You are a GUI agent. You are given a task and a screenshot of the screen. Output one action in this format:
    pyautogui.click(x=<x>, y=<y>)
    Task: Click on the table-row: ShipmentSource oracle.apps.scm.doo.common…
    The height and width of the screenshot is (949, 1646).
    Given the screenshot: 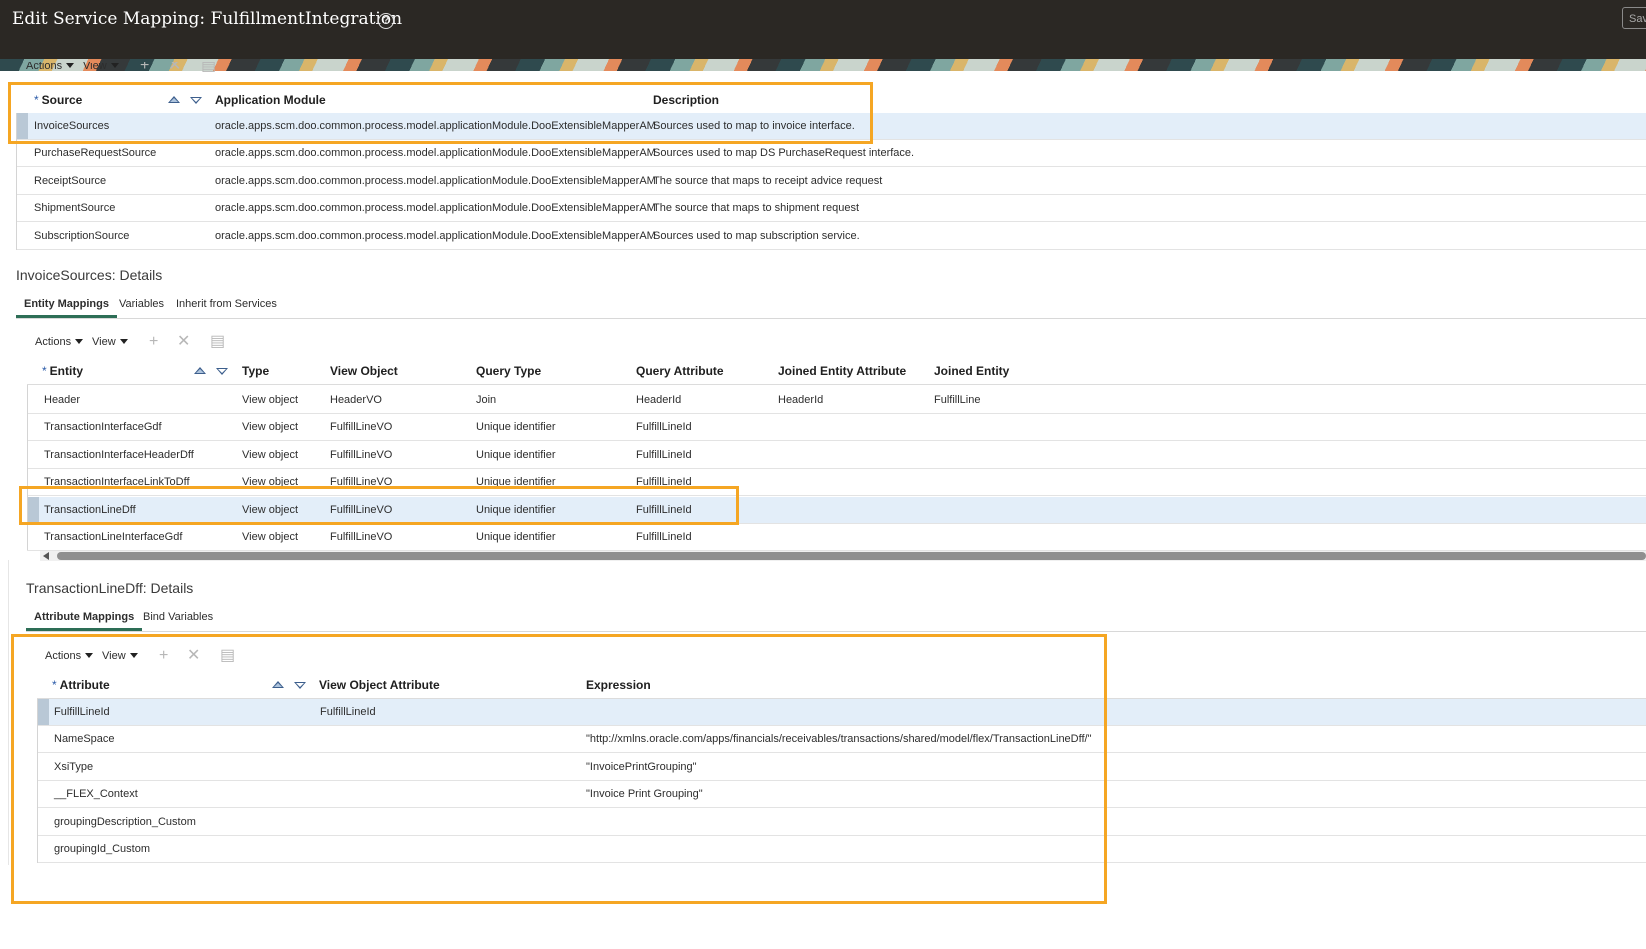 What is the action you would take?
    pyautogui.click(x=831, y=209)
    